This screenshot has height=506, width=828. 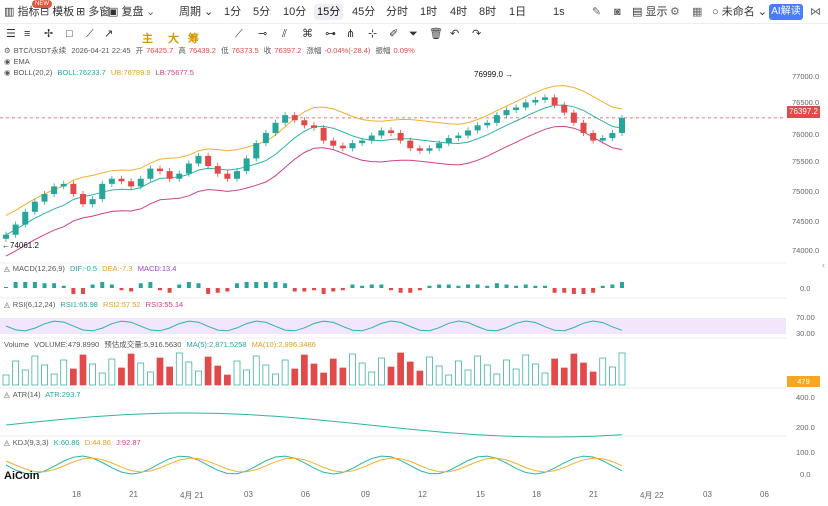 I want to click on list-icon: ≡, so click(x=27, y=34).